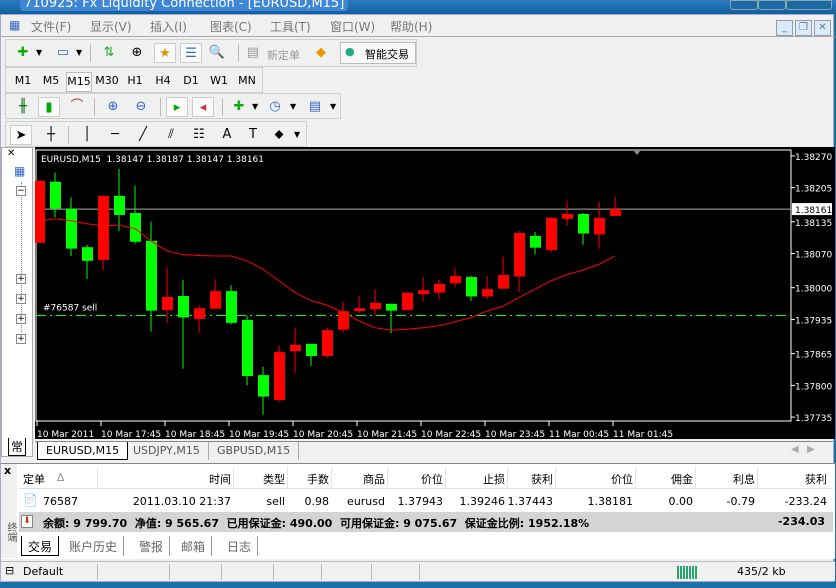  Describe the element at coordinates (21, 191) in the screenshot. I see `collapse-icon: −` at that location.